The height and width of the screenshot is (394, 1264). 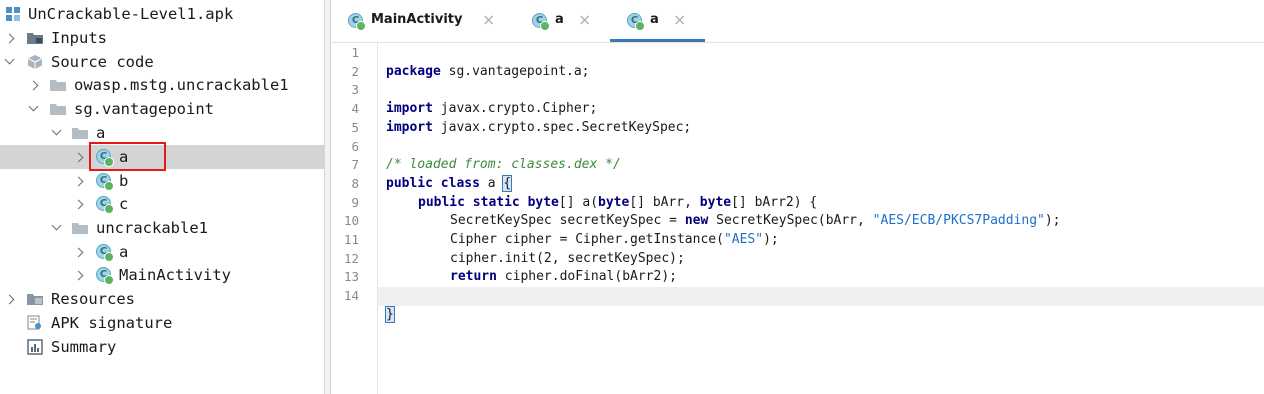 I want to click on tab-label: MainActivity, so click(x=417, y=19).